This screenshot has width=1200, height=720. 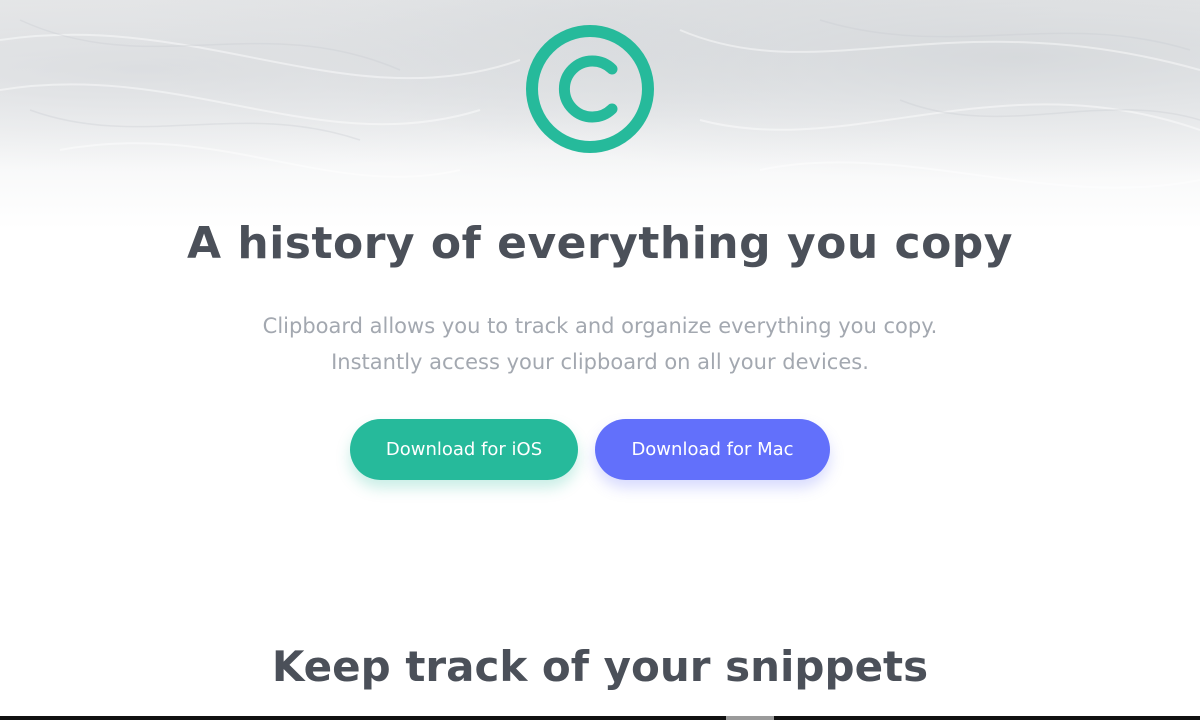 What do you see at coordinates (712, 449) in the screenshot?
I see `download-mac-button: Download for Mac` at bounding box center [712, 449].